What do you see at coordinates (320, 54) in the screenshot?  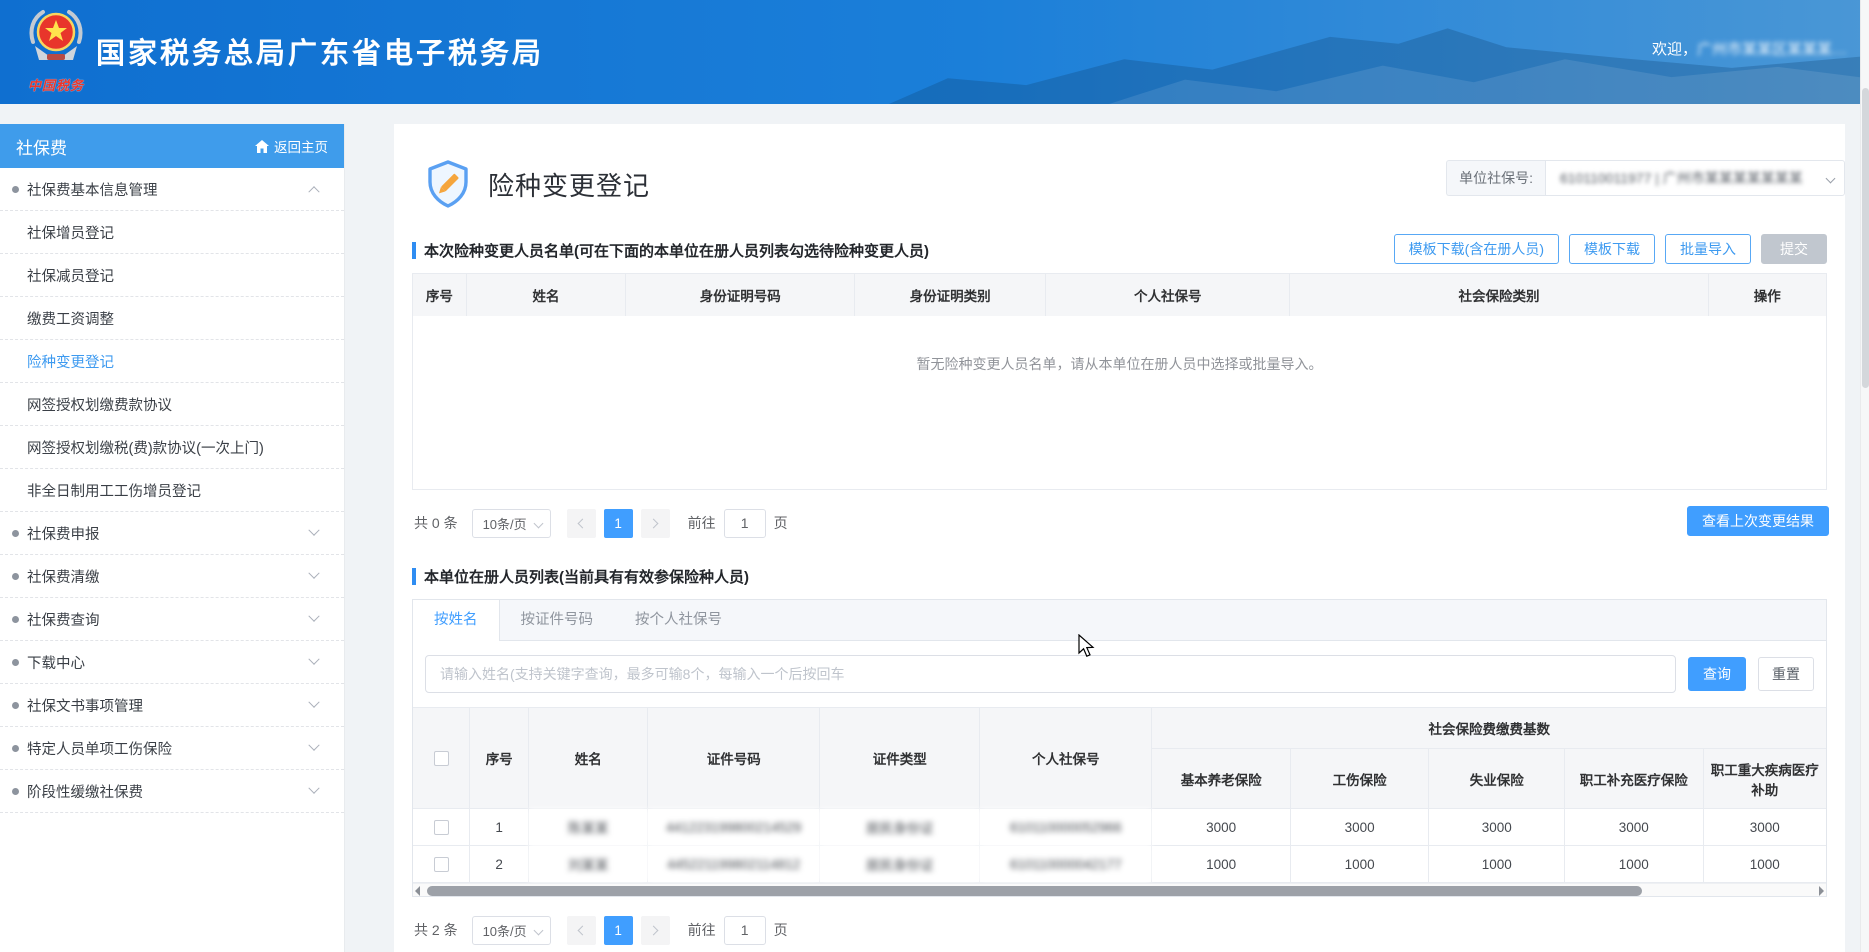 I see `app-title: 国家税务总局广东省电子税务局` at bounding box center [320, 54].